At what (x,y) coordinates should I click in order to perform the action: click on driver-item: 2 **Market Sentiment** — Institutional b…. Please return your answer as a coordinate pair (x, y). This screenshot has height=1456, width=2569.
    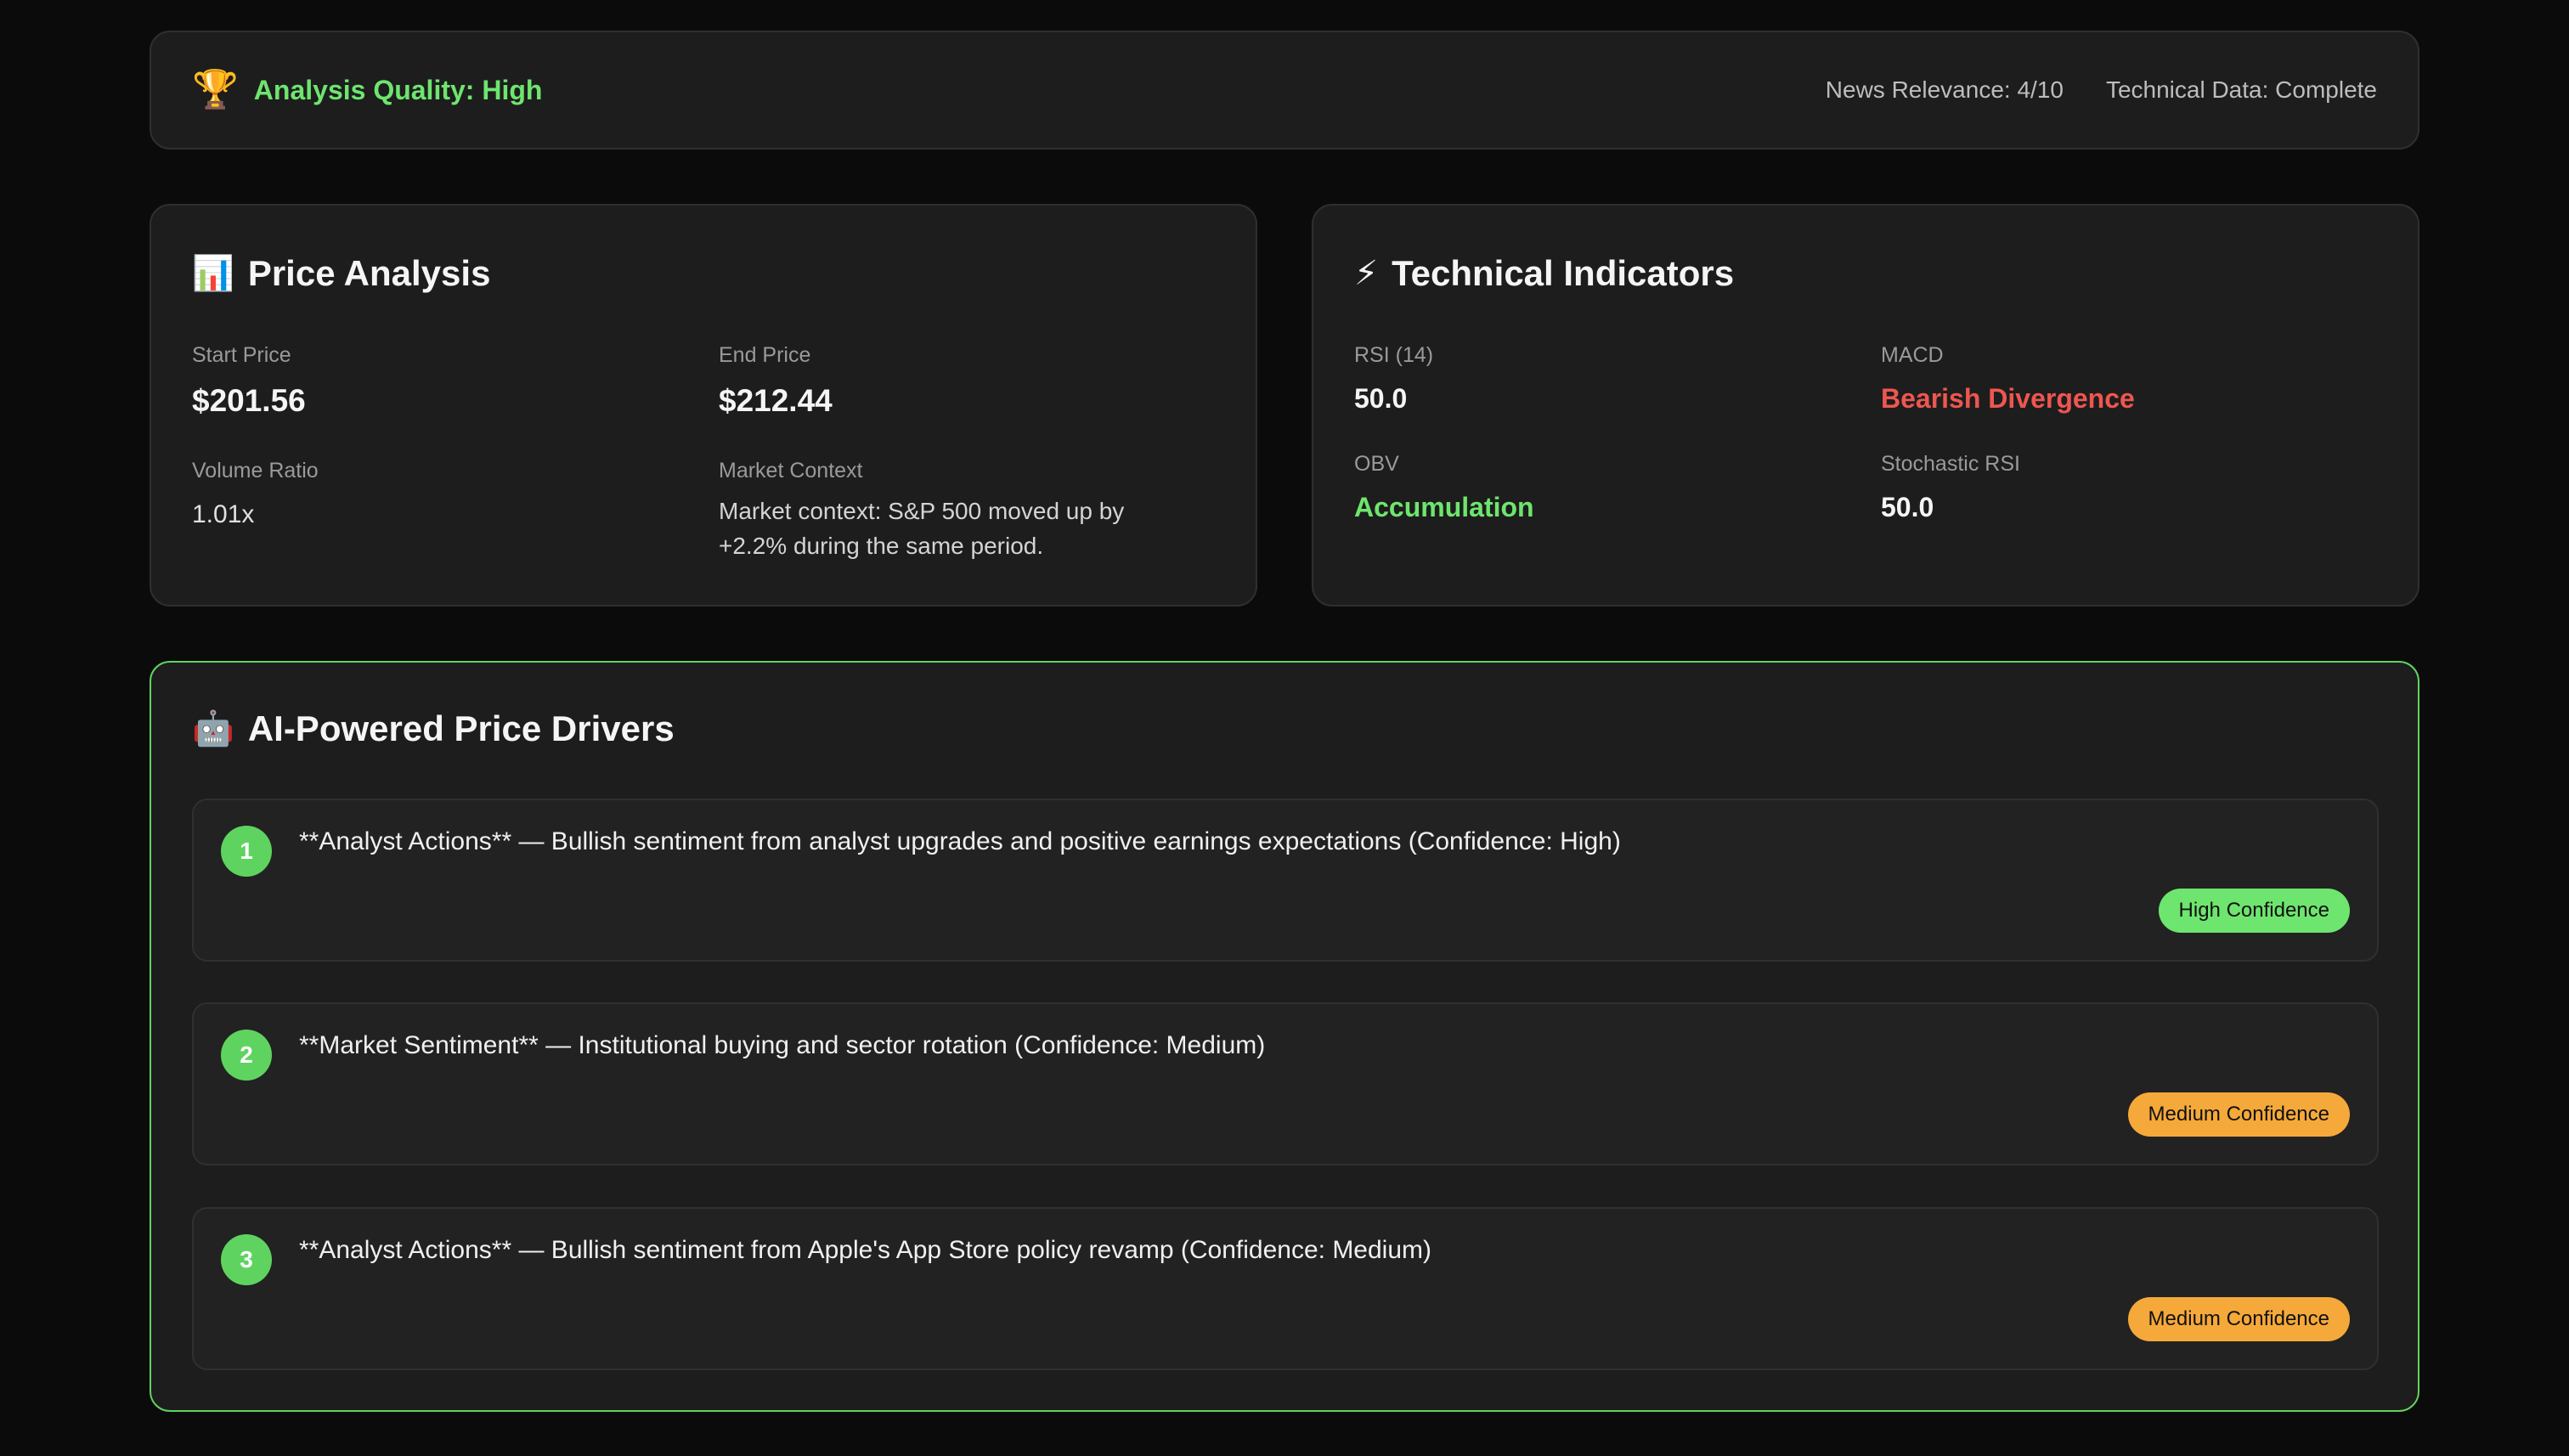
    Looking at the image, I should click on (1286, 1084).